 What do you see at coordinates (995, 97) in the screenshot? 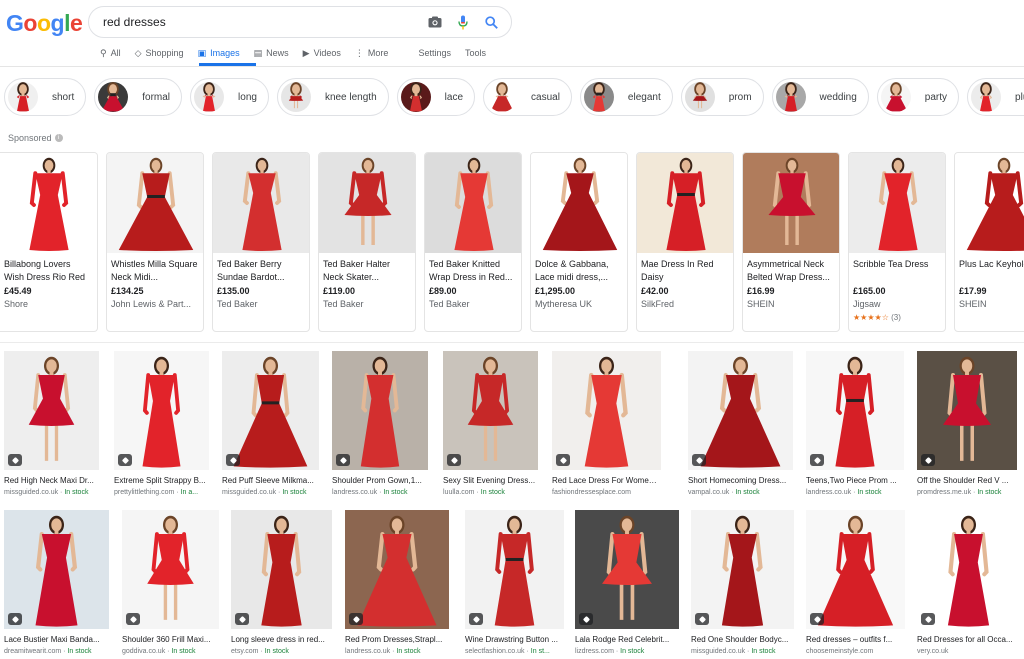
I see `chip-plus-size: plus size` at bounding box center [995, 97].